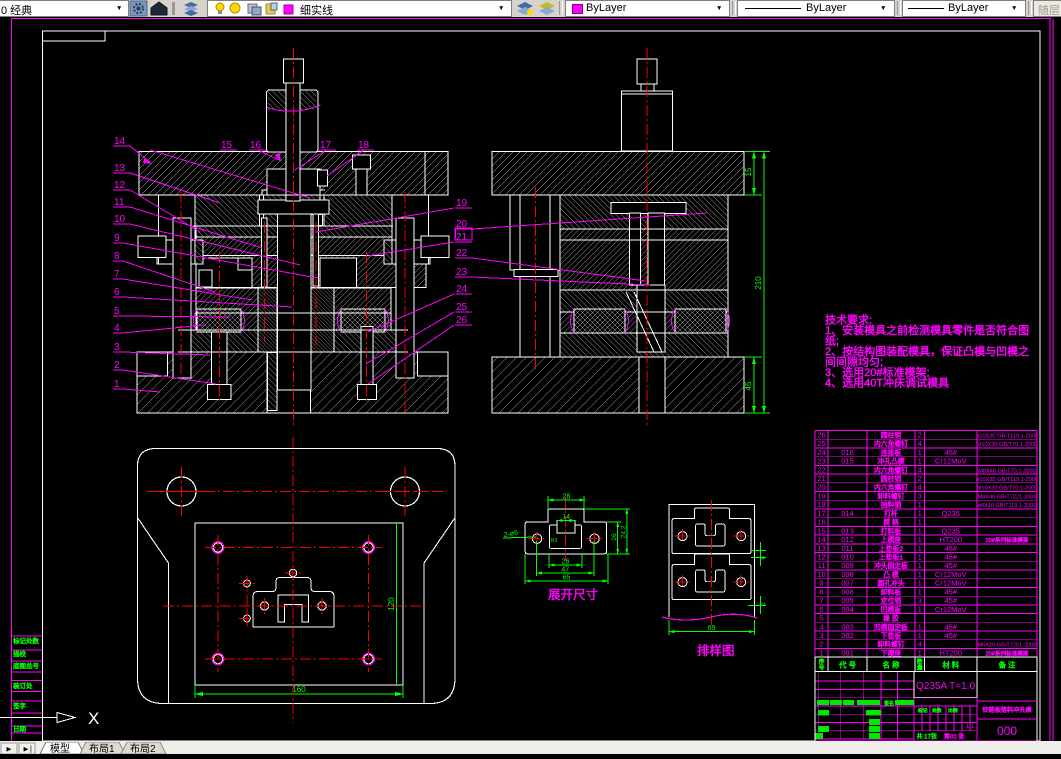 The image size is (1061, 759). Describe the element at coordinates (1007, 480) in the screenshot. I see `svg-text: ø10X35 GB/T119.1-2000` at that location.